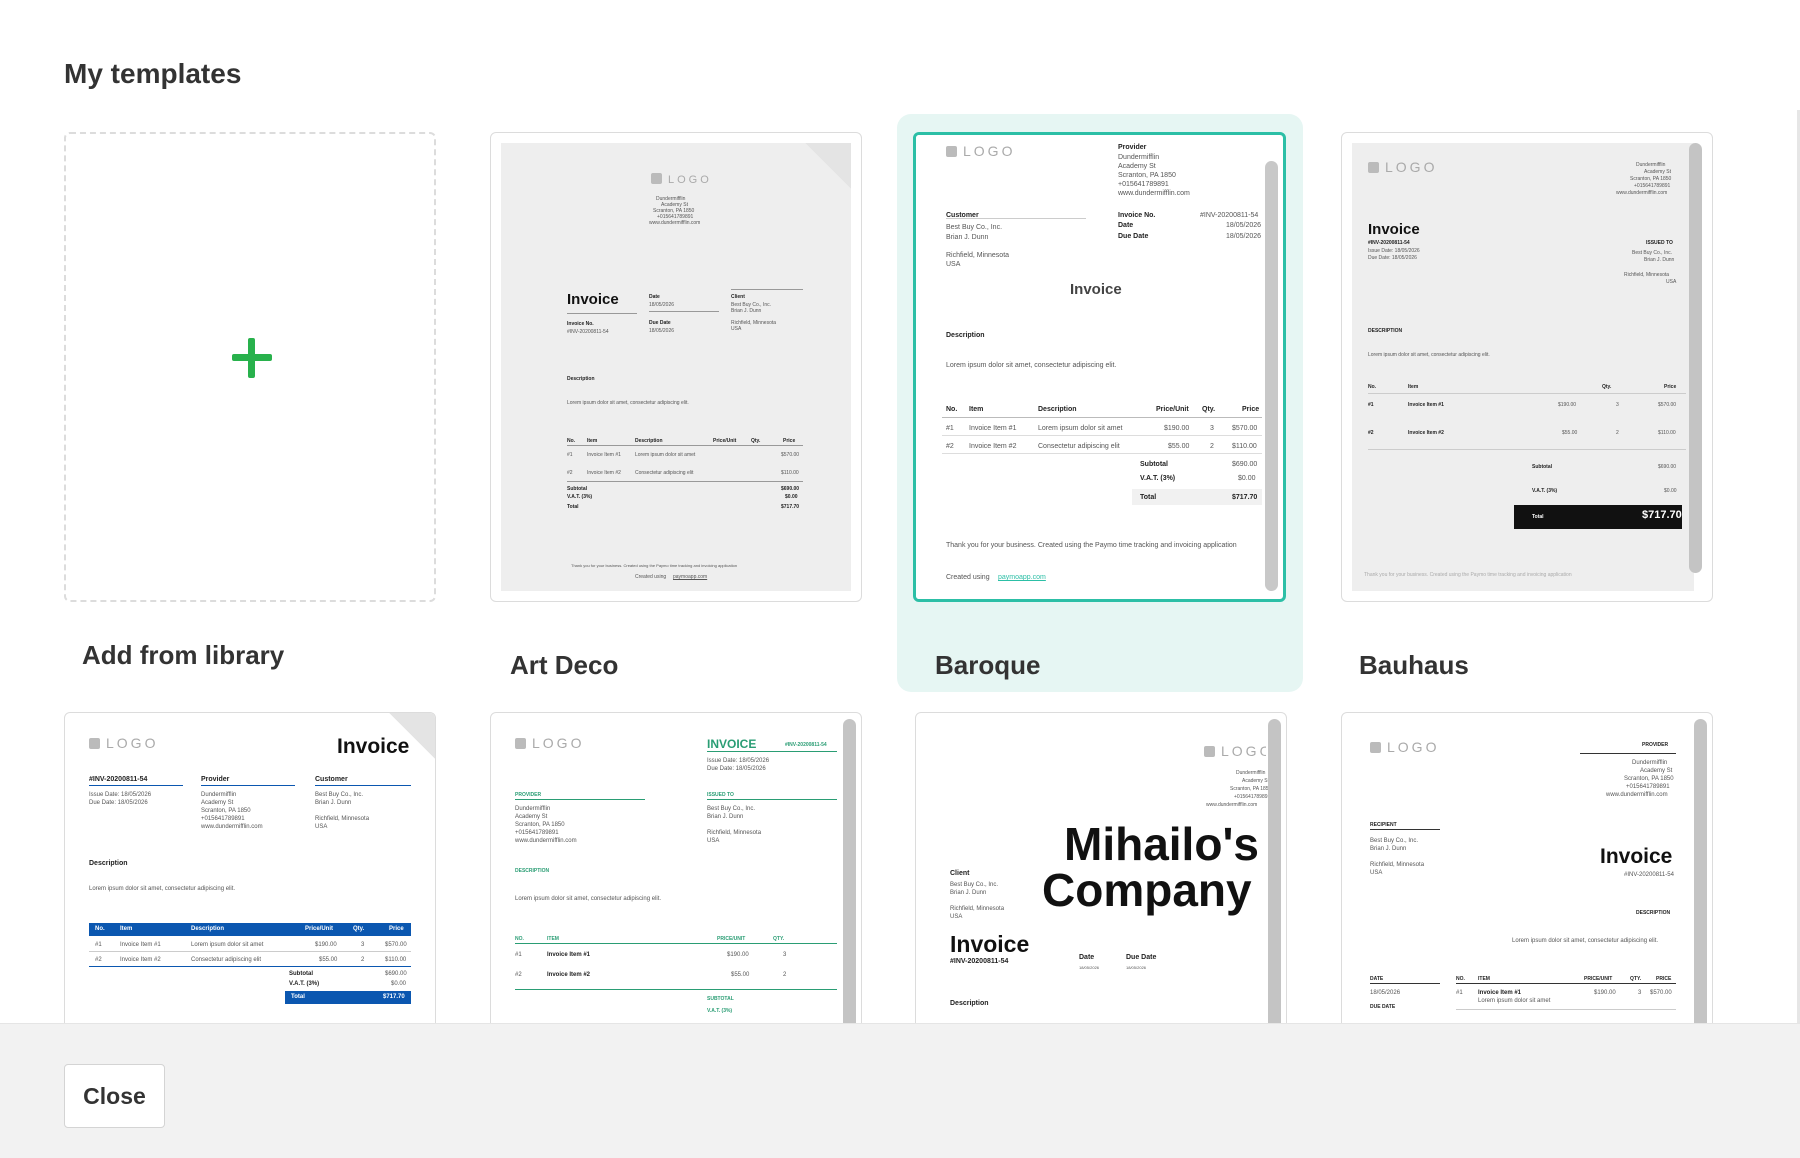 This screenshot has height=1158, width=1800. Describe the element at coordinates (1245, 497) in the screenshot. I see `total-value: $717.70` at that location.